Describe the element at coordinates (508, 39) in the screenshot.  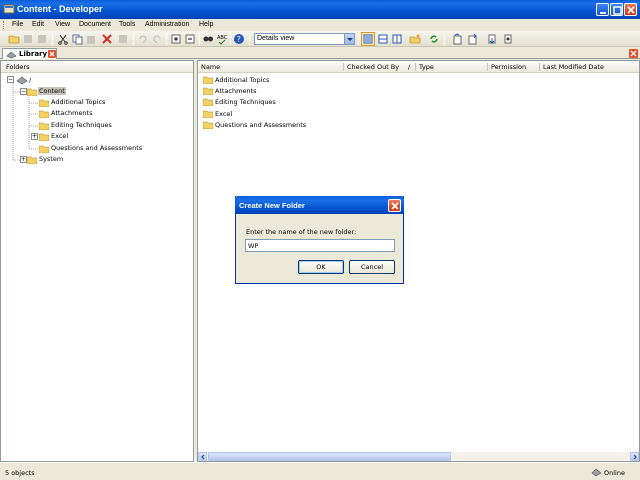
I see `preview-icon` at that location.